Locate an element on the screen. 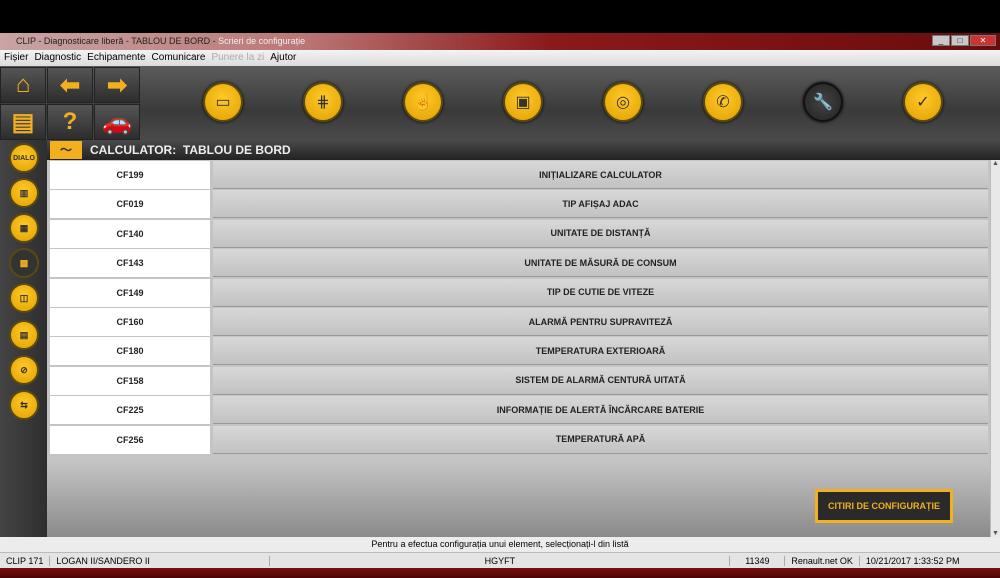 Image resolution: width=1000 pixels, height=578 pixels. config-row: CF199 INIȚIALIZARE CALCULATOR is located at coordinates (519, 175).